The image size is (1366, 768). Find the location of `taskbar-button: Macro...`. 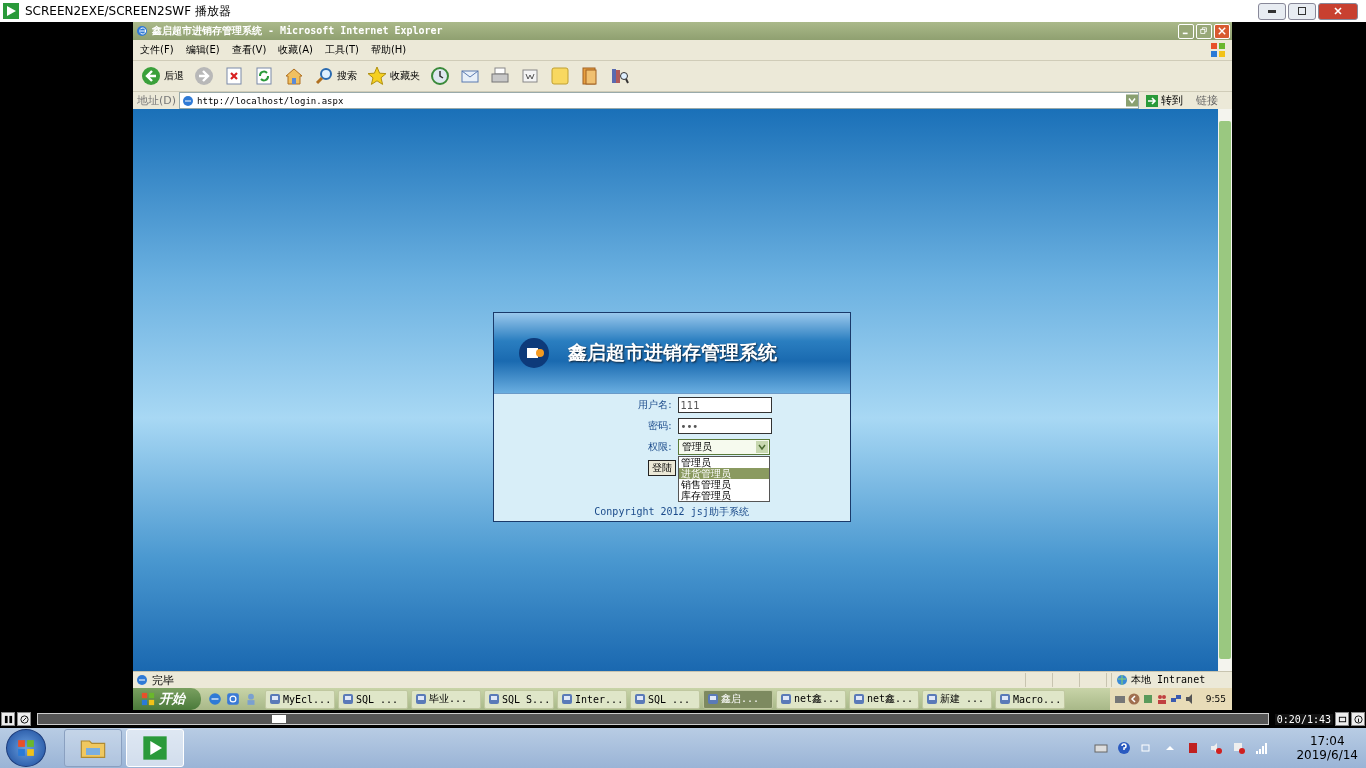

taskbar-button: Macro... is located at coordinates (1030, 699).